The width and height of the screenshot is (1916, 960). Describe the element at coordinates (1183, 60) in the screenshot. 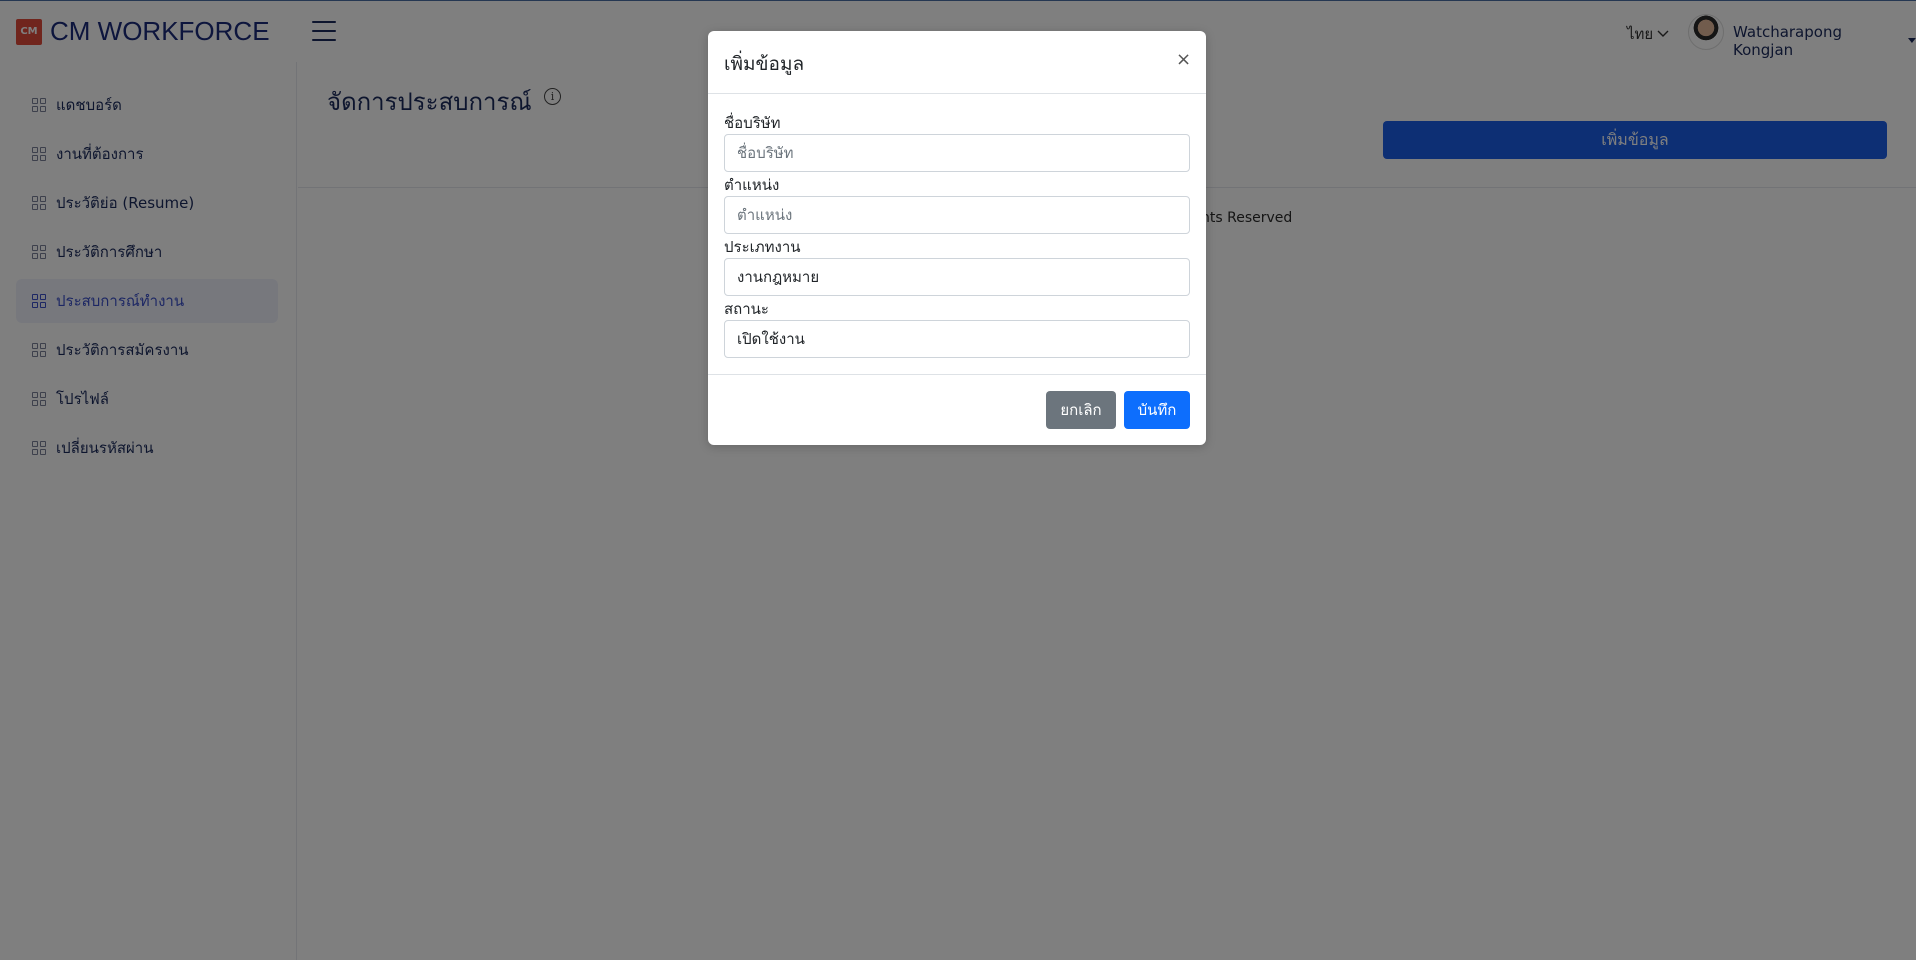

I see `close-icon: ×` at that location.